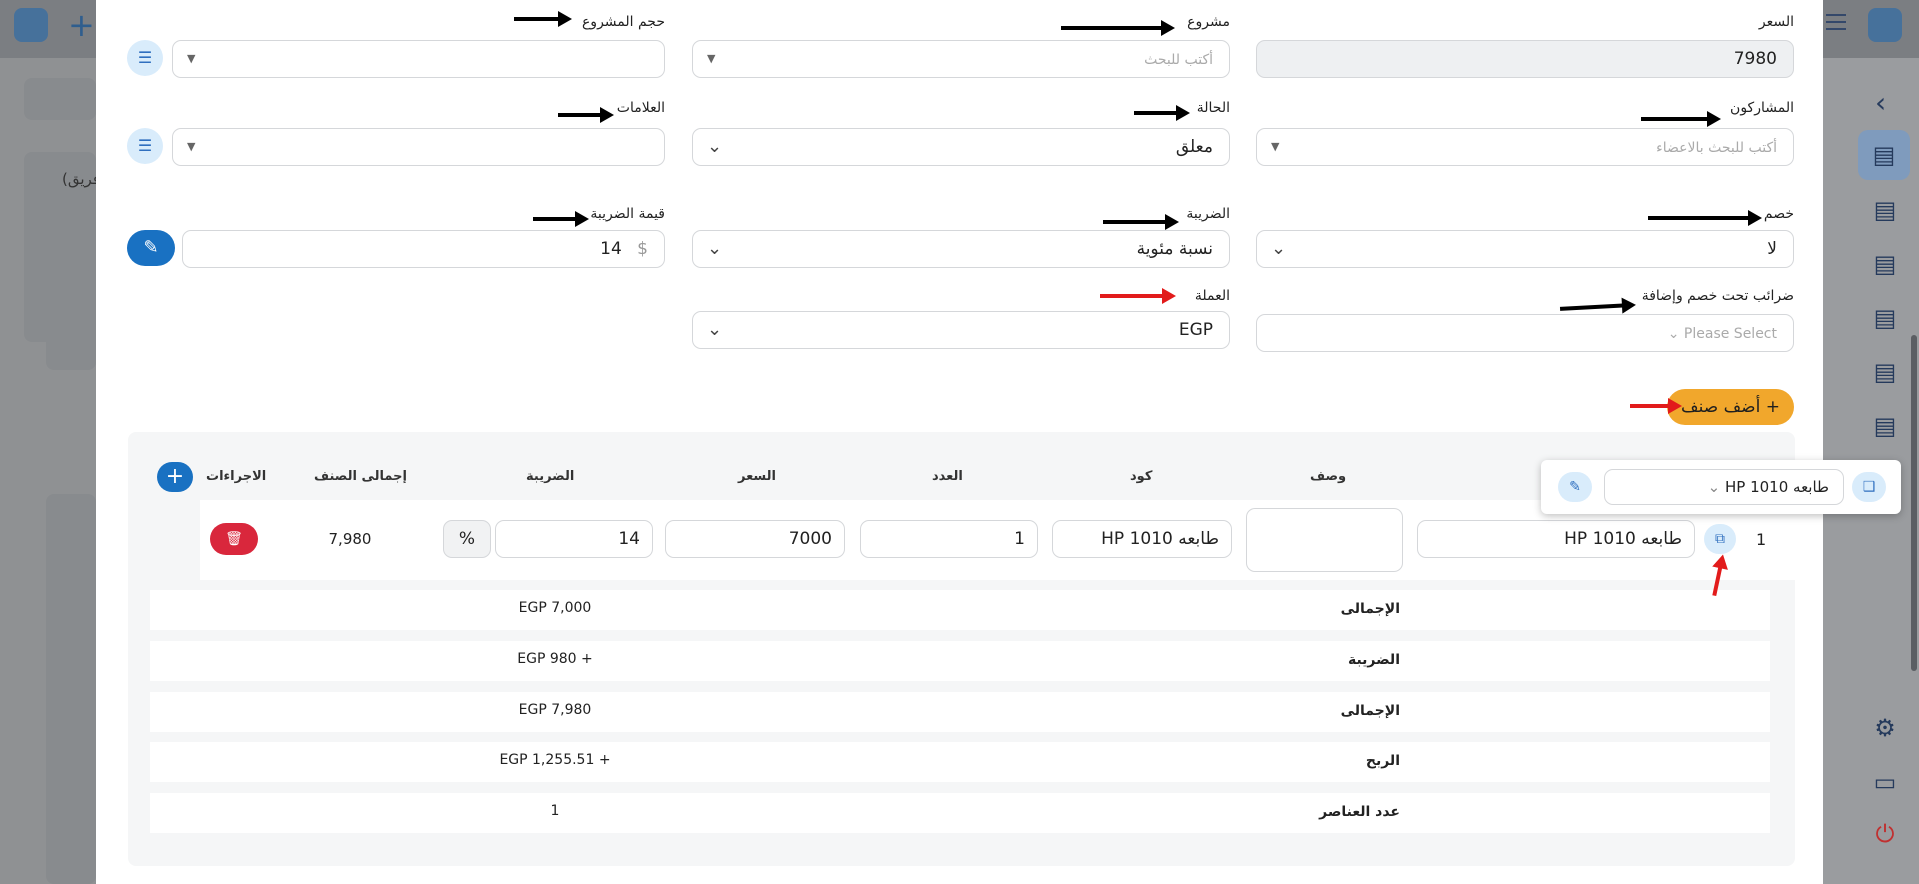 This screenshot has height=884, width=1919. Describe the element at coordinates (555, 811) in the screenshot. I see `summary-value: 1` at that location.